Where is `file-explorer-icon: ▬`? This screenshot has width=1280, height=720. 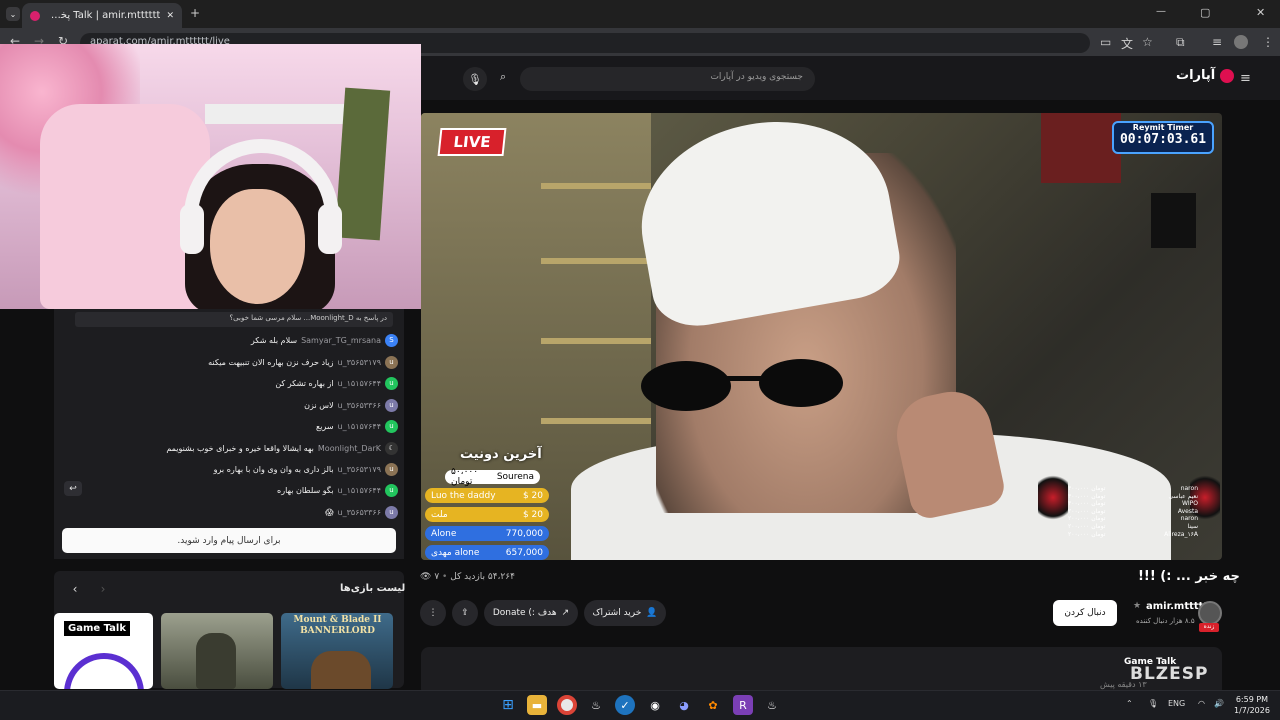 file-explorer-icon: ▬ is located at coordinates (537, 705).